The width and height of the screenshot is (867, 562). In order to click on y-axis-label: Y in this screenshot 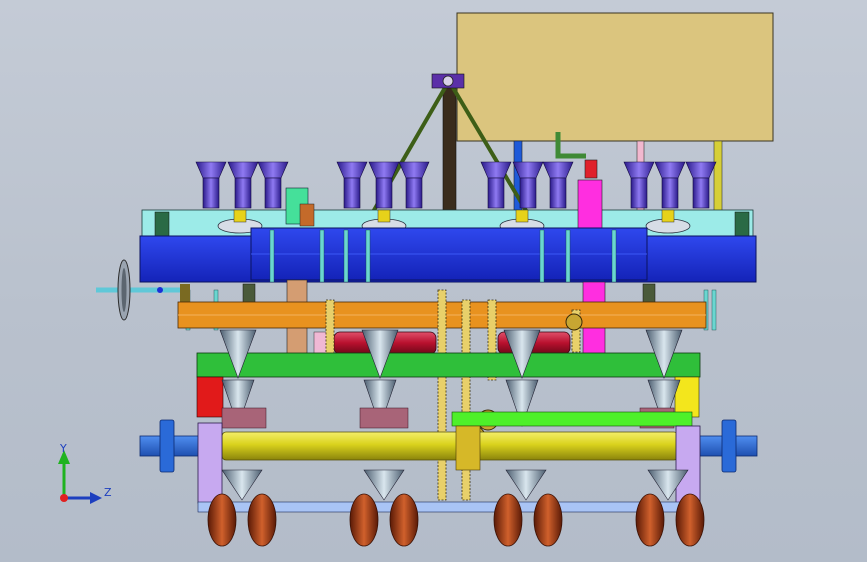, I will do `click(63, 448)`.